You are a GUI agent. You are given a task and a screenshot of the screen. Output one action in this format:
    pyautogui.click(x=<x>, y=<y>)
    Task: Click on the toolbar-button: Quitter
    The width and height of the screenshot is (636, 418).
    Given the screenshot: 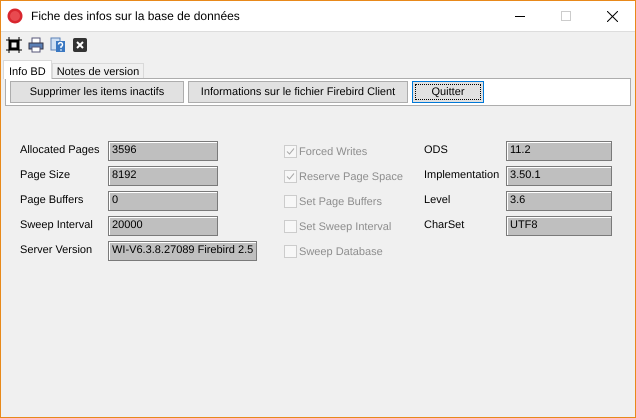 What is the action you would take?
    pyautogui.click(x=448, y=92)
    